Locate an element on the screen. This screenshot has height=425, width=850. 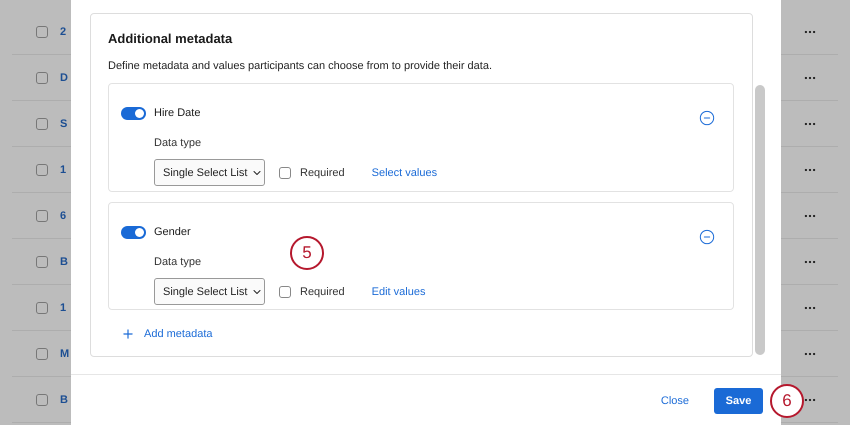
section-title: Additional metadata is located at coordinates (171, 38).